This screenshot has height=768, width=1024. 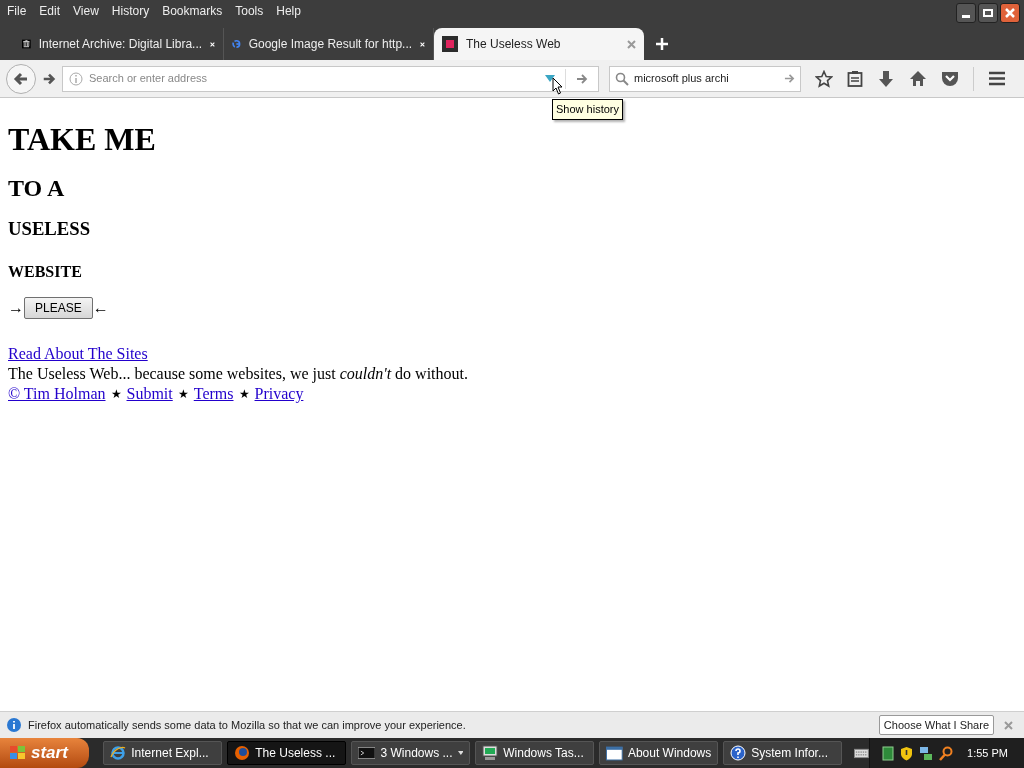 I want to click on start-button: start, so click(x=45, y=753).